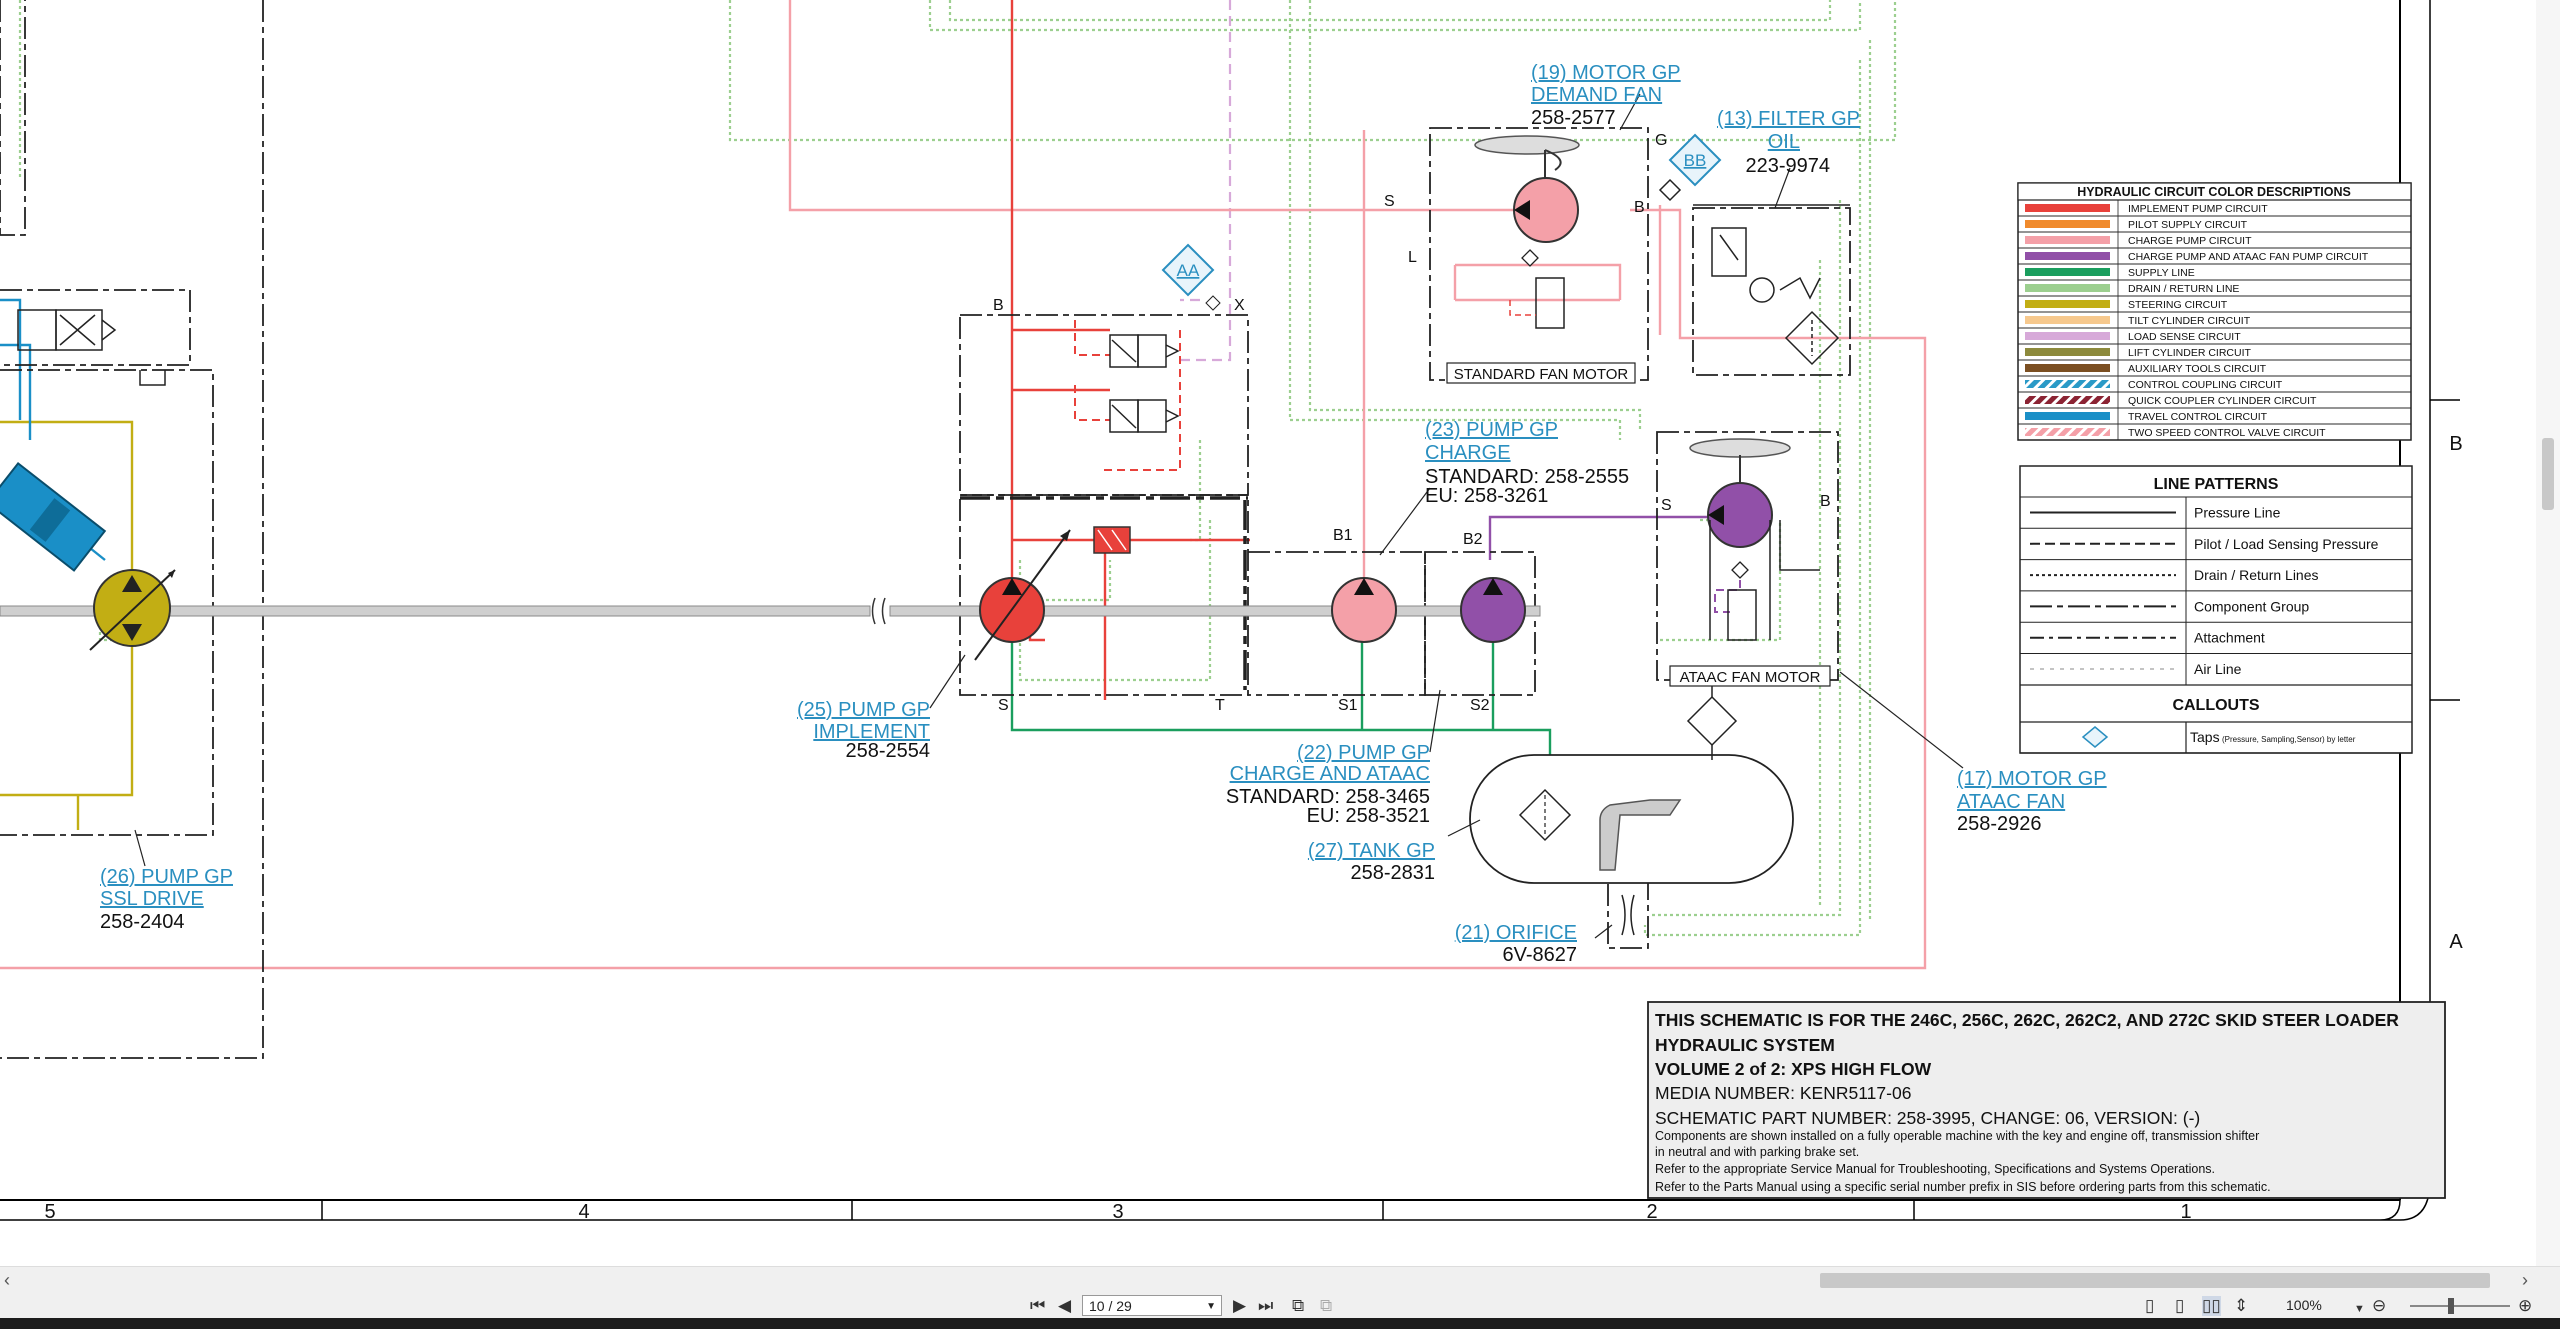  What do you see at coordinates (2032, 779) in the screenshot?
I see `svg-text: (17) MOTOR GP` at bounding box center [2032, 779].